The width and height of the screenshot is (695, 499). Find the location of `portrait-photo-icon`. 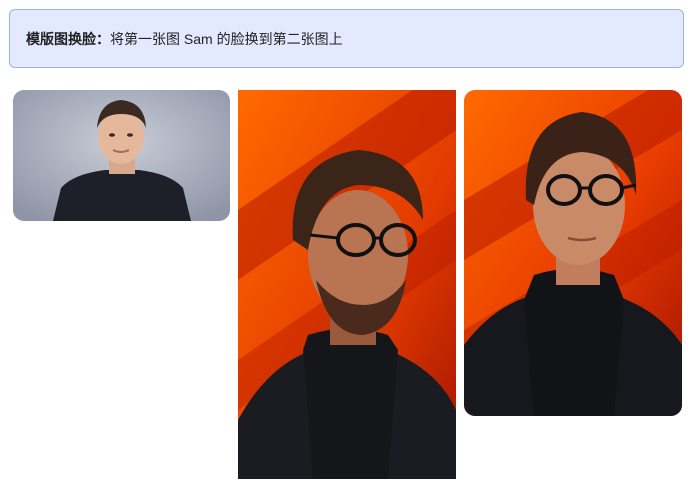

portrait-photo-icon is located at coordinates (121, 155).